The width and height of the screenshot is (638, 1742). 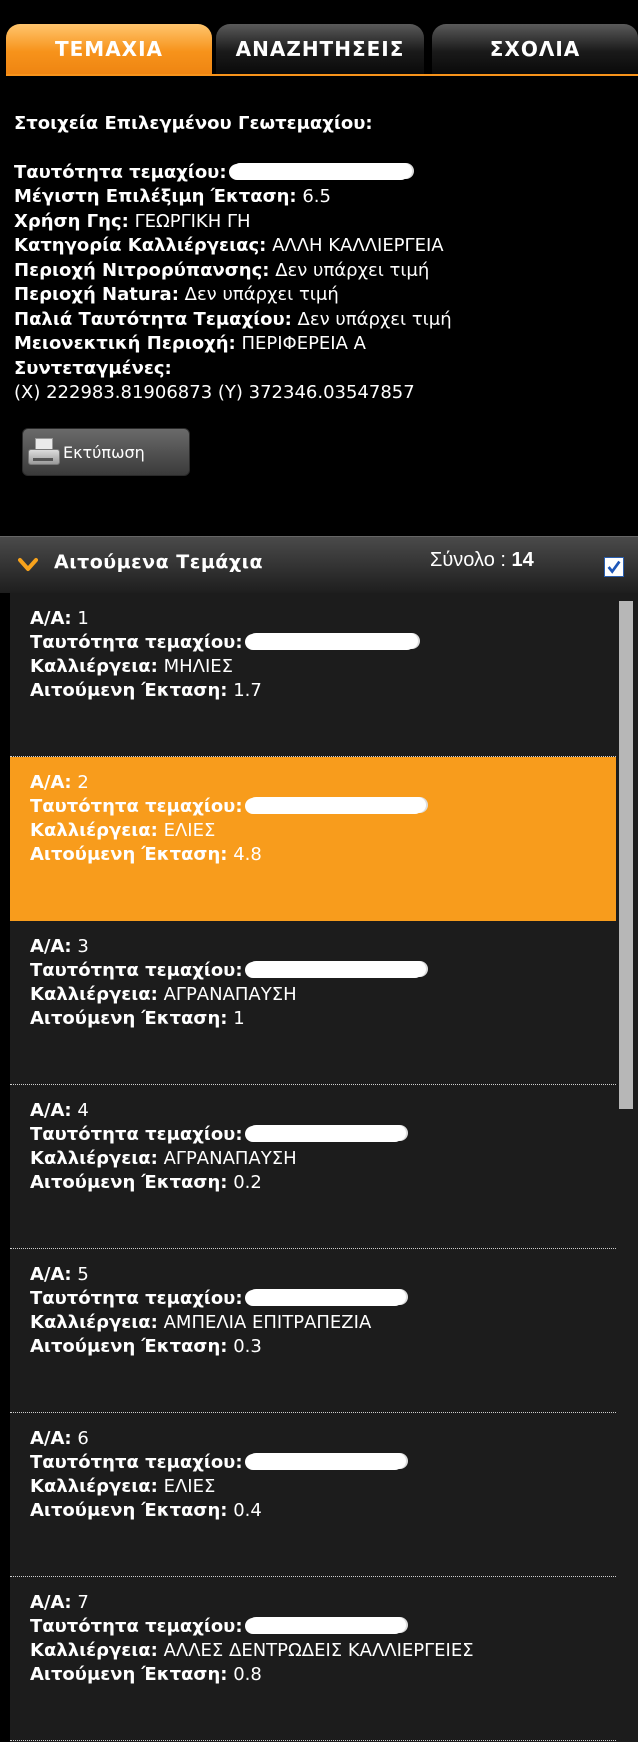 I want to click on land-use-row: Χρήση Γης: ΓΕΩΡΓΙΚΗ ΓΗ, so click(x=319, y=222).